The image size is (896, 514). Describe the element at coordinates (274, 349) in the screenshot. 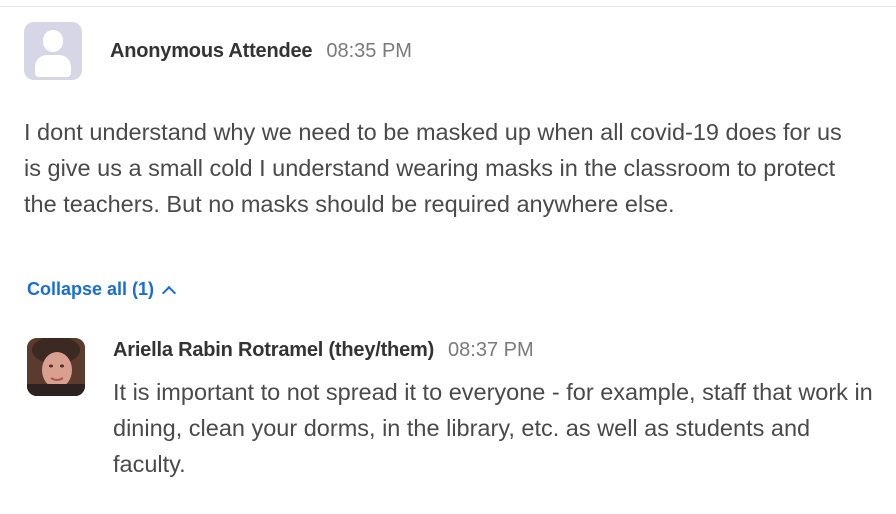

I see `reply-author-name: Ariella Rabin Rotramel (they/them)` at that location.